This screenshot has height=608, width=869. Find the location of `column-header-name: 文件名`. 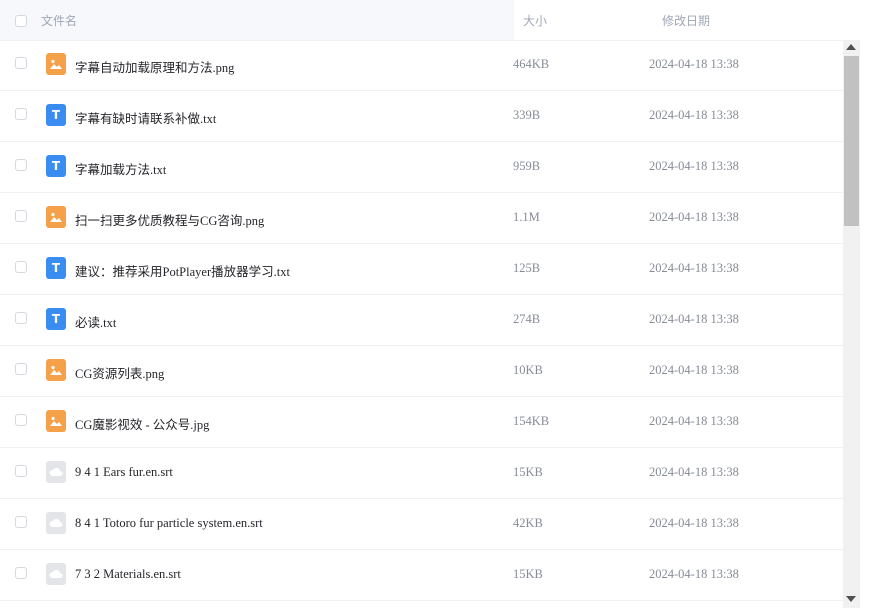

column-header-name: 文件名 is located at coordinates (59, 20).